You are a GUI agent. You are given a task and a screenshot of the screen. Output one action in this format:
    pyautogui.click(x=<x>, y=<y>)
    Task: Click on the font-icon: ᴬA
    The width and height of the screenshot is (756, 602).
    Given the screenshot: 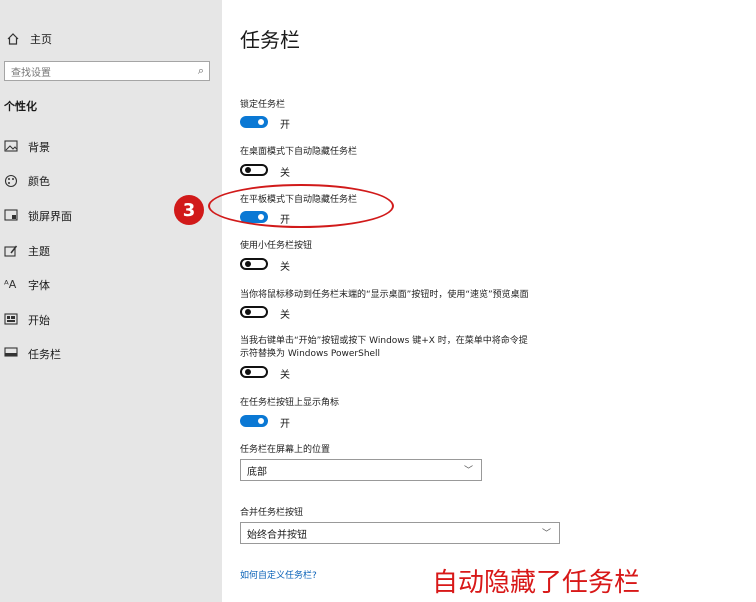 What is the action you would take?
    pyautogui.click(x=10, y=284)
    